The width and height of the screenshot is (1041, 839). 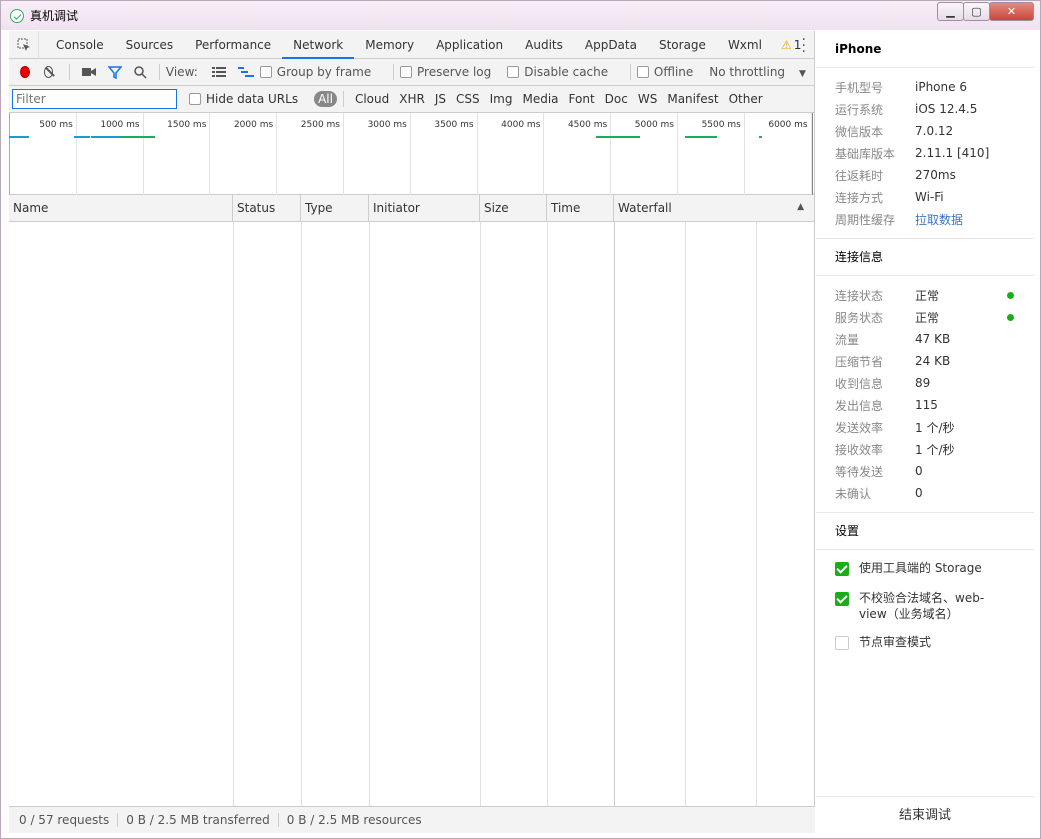 I want to click on waterfall-overview-icon, so click(x=245, y=72).